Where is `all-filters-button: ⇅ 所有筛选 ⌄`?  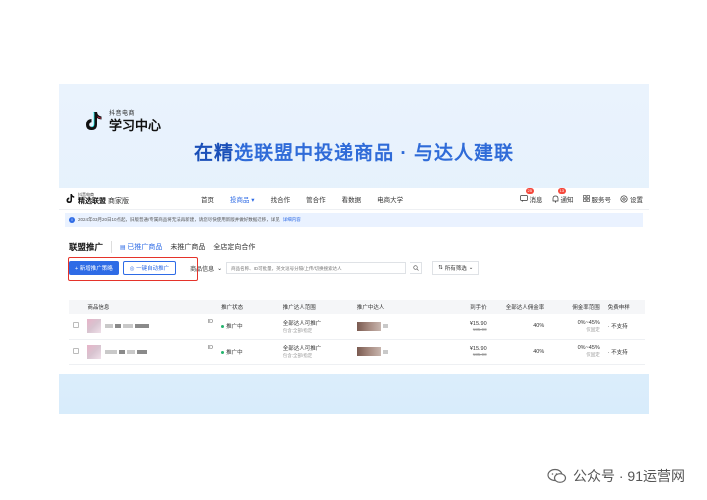
all-filters-button: ⇅ 所有筛选 ⌄ is located at coordinates (456, 268).